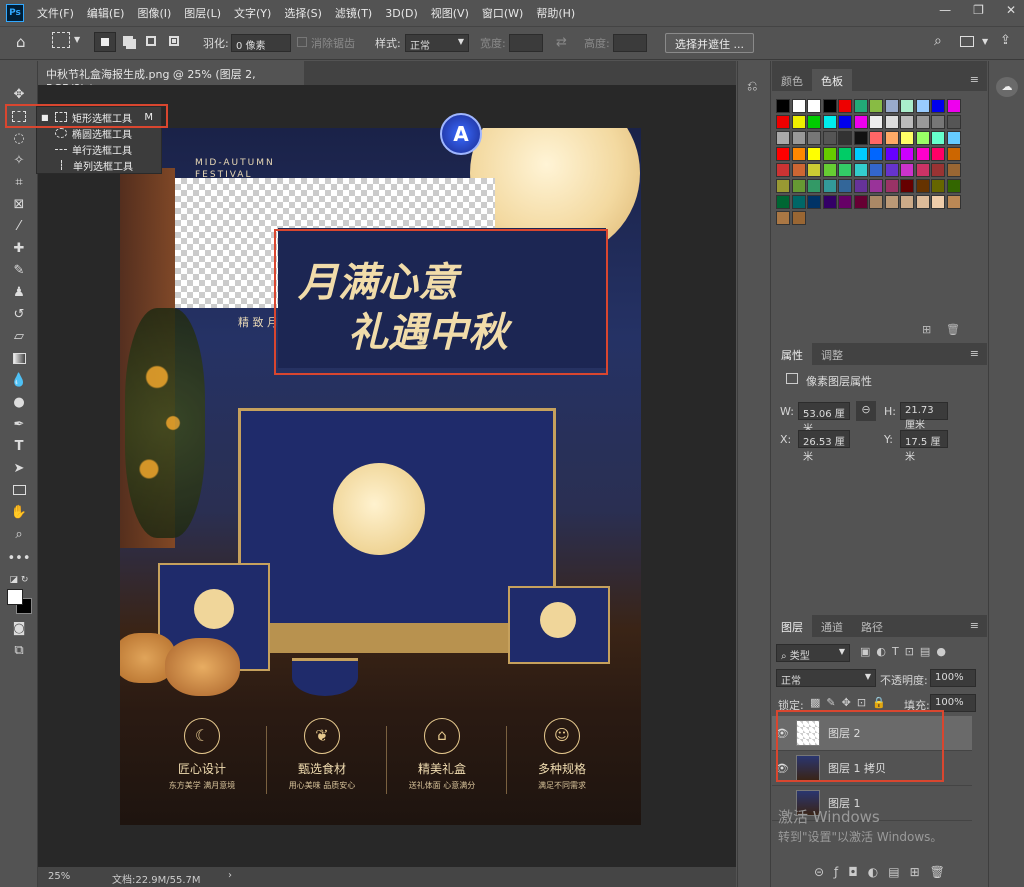 The image size is (1024, 887). I want to click on x-input: 26.53 厘米, so click(824, 446).